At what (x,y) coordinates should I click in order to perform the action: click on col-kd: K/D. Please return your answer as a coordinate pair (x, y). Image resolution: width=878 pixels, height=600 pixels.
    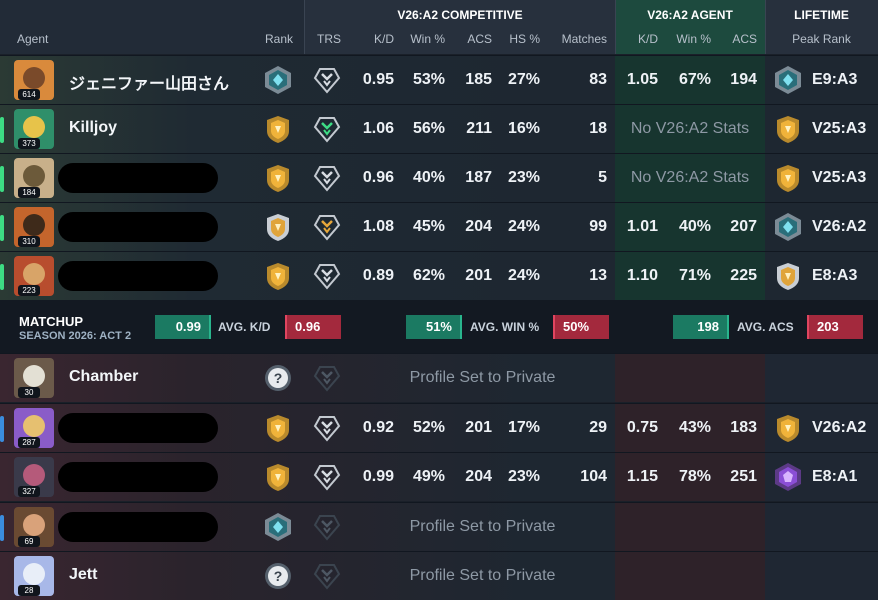
    Looking at the image, I should click on (373, 39).